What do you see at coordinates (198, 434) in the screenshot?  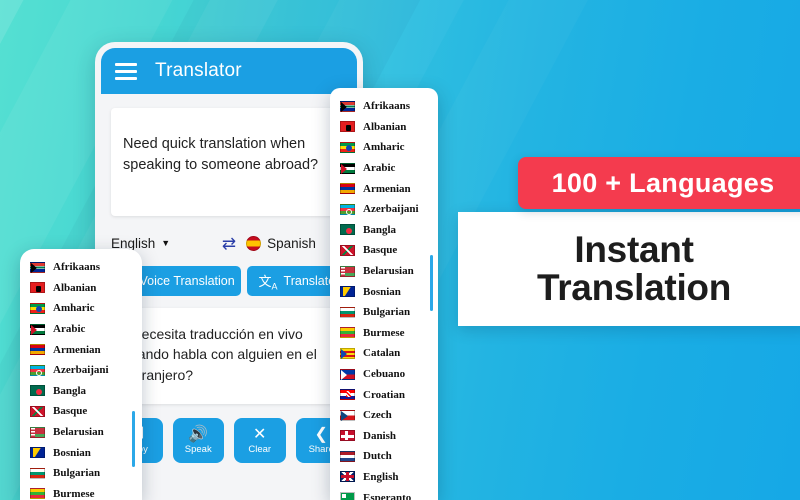 I see `speaker-icon: 🔊` at bounding box center [198, 434].